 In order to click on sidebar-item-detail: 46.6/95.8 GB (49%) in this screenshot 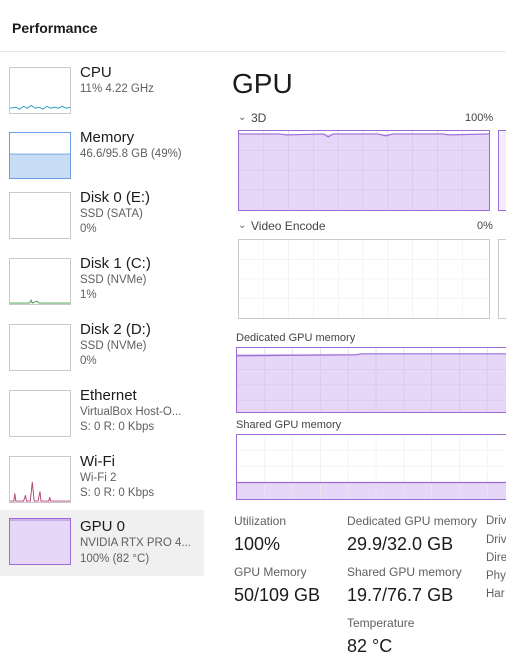, I will do `click(131, 154)`.